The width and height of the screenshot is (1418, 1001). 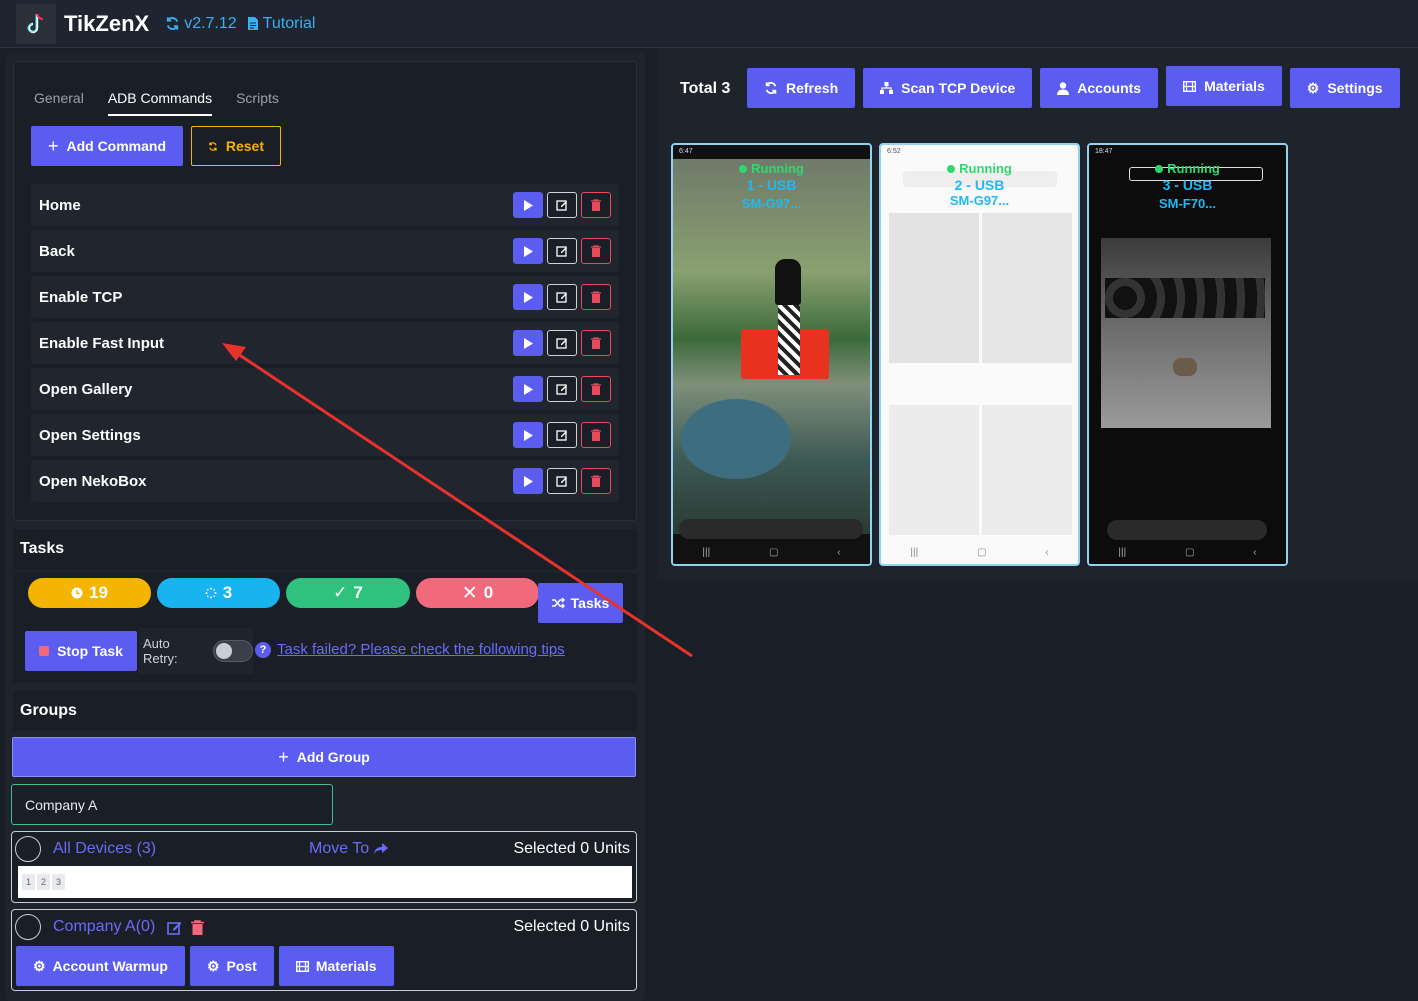 I want to click on running-count-badge: 3, so click(x=218, y=593).